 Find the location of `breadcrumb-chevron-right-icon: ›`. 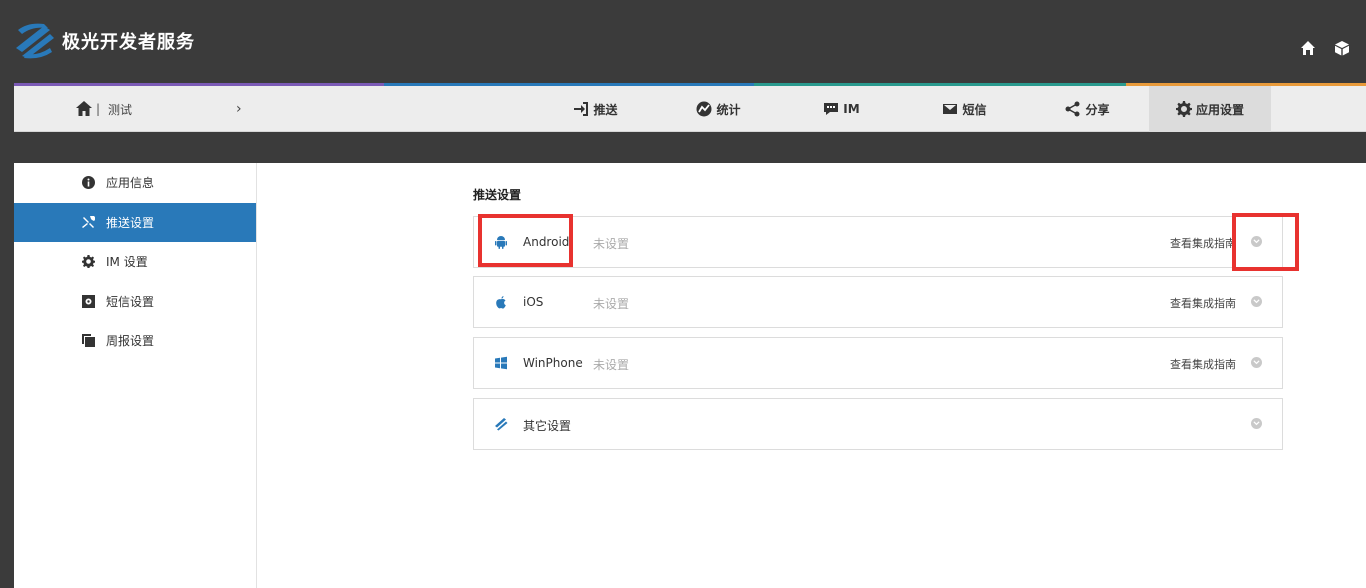

breadcrumb-chevron-right-icon: › is located at coordinates (239, 109).